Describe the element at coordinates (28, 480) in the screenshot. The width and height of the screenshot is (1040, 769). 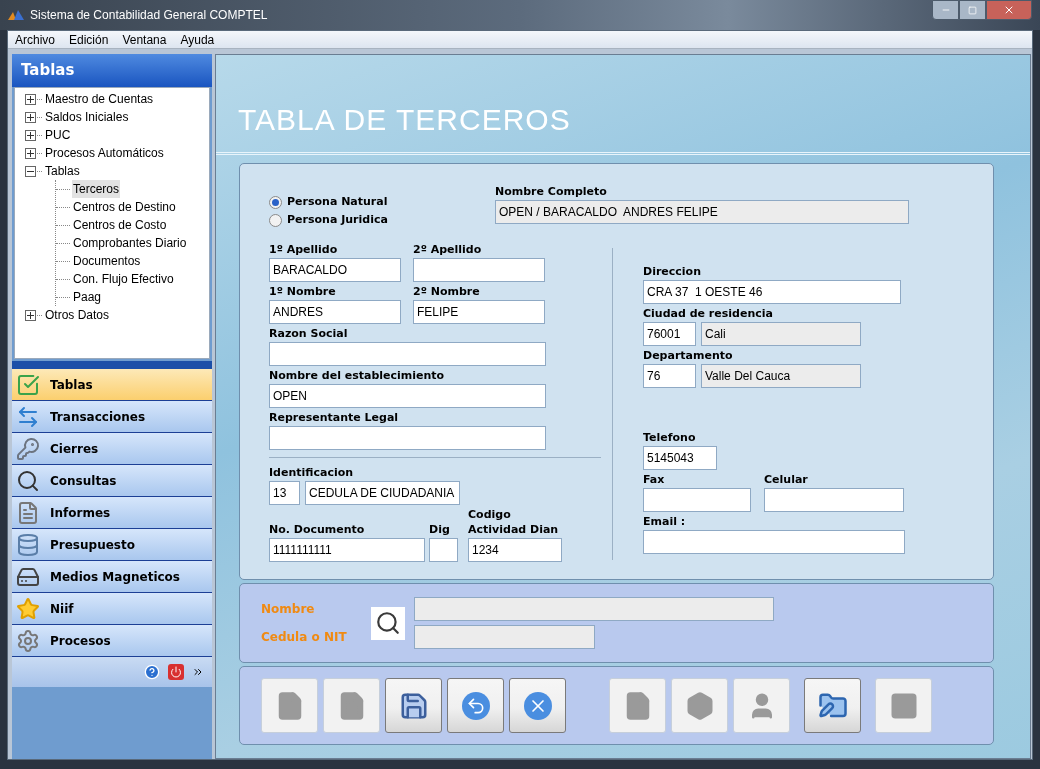
I see `magnifier-icon` at that location.